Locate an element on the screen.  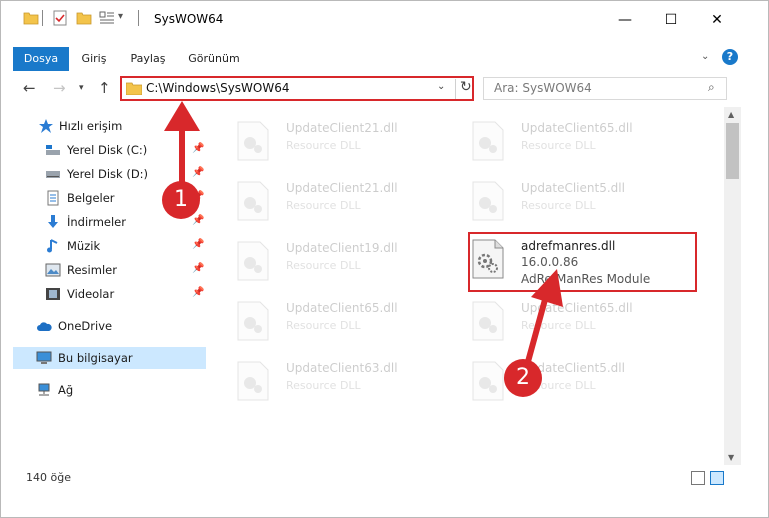
up-button: ↑ is located at coordinates (104, 88).